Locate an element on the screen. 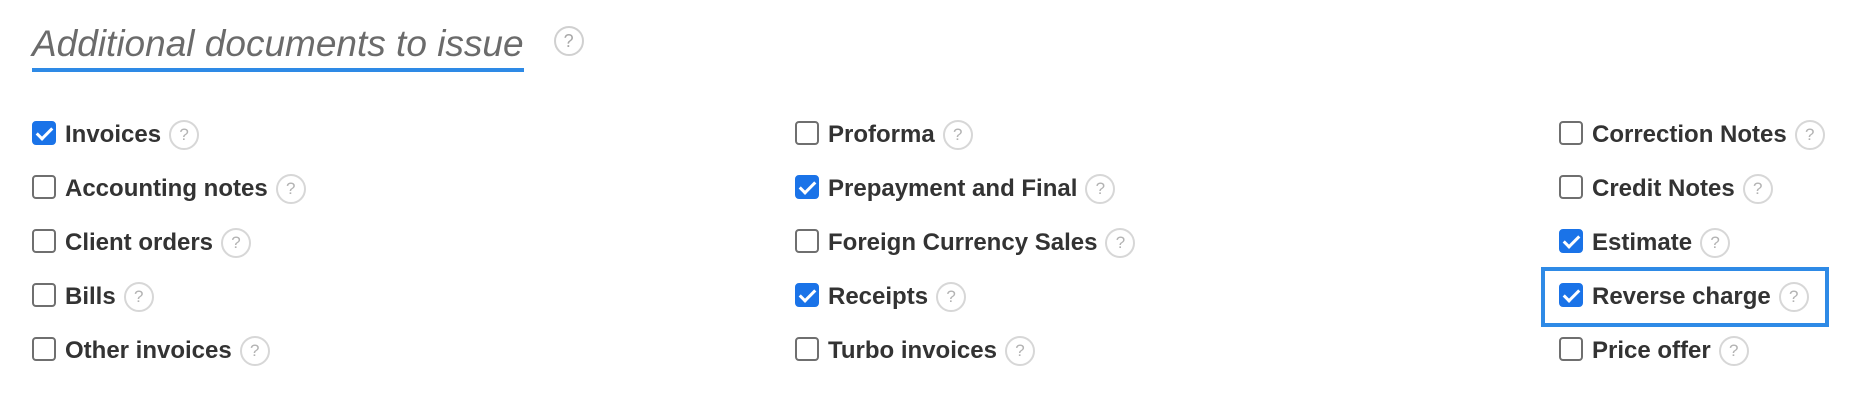 This screenshot has width=1866, height=420. option-label-estimate: Estimate is located at coordinates (1642, 243).